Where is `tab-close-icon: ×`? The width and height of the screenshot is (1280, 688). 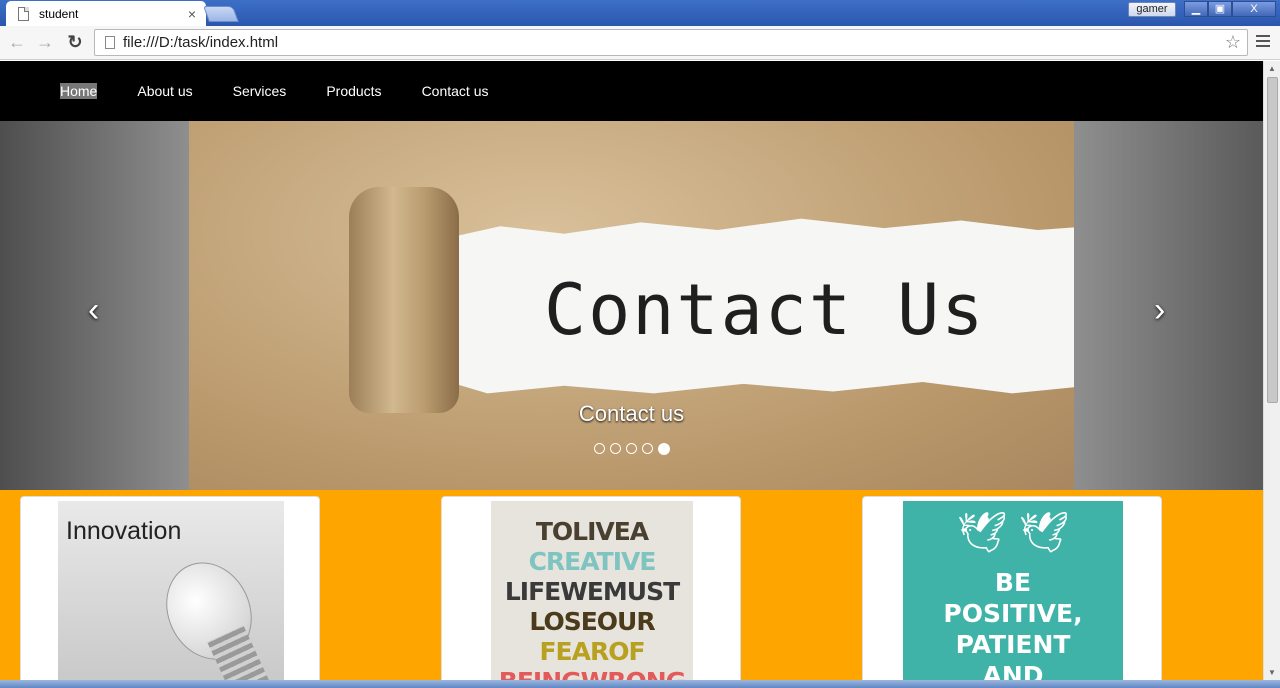
tab-close-icon: × is located at coordinates (192, 14).